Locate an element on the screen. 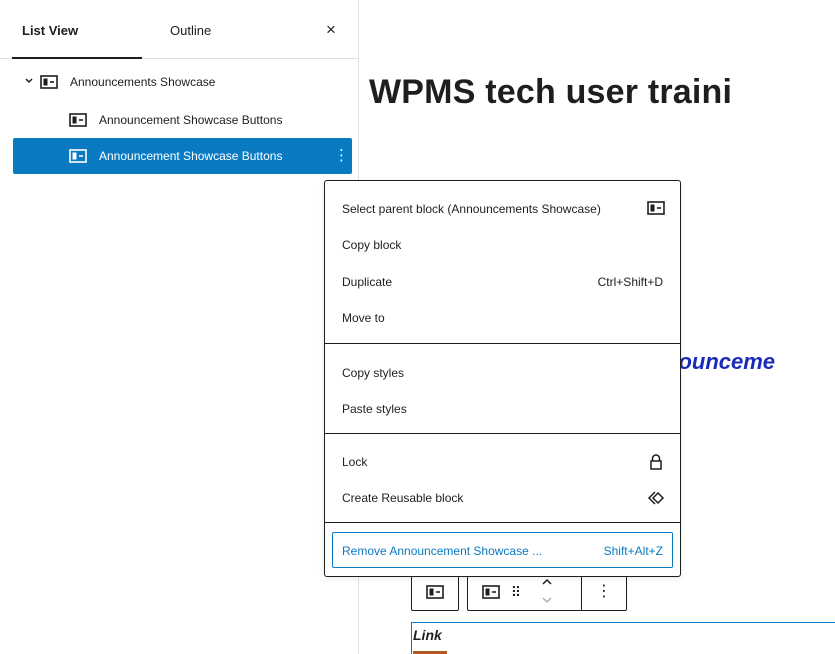  list-item-announcement-showcase-buttons-selected: Announcement Showcase Buttons ⋮ is located at coordinates (182, 156).